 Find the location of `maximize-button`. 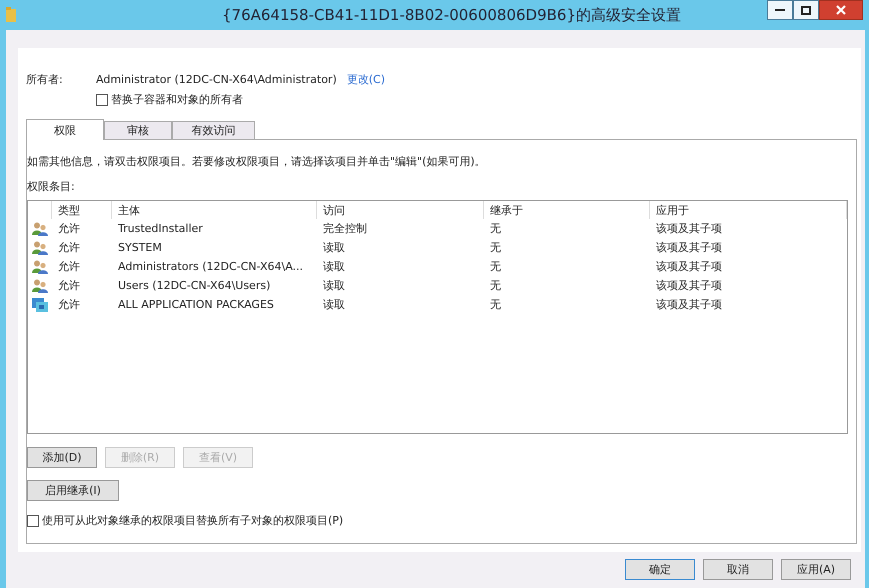

maximize-button is located at coordinates (806, 10).